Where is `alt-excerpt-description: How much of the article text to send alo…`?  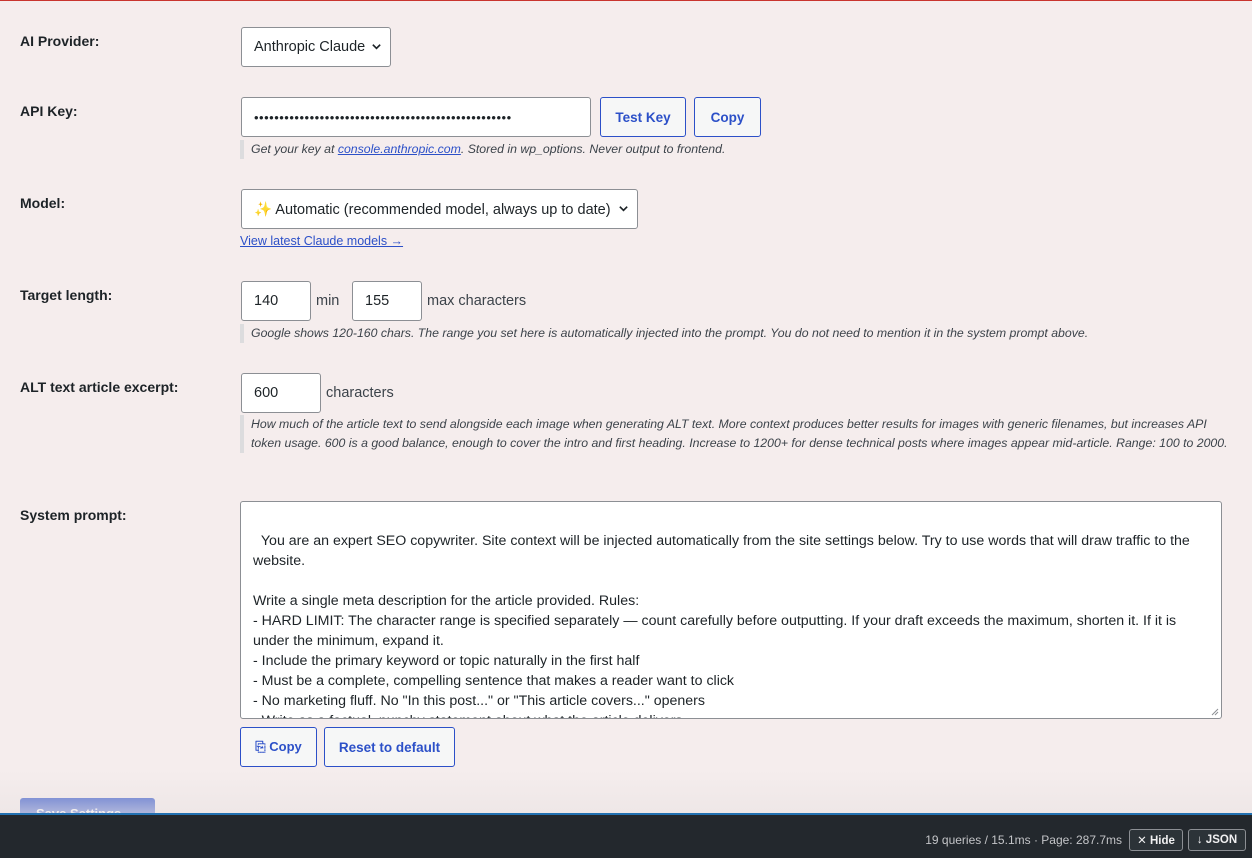 alt-excerpt-description: How much of the article text to send alo… is located at coordinates (735, 434).